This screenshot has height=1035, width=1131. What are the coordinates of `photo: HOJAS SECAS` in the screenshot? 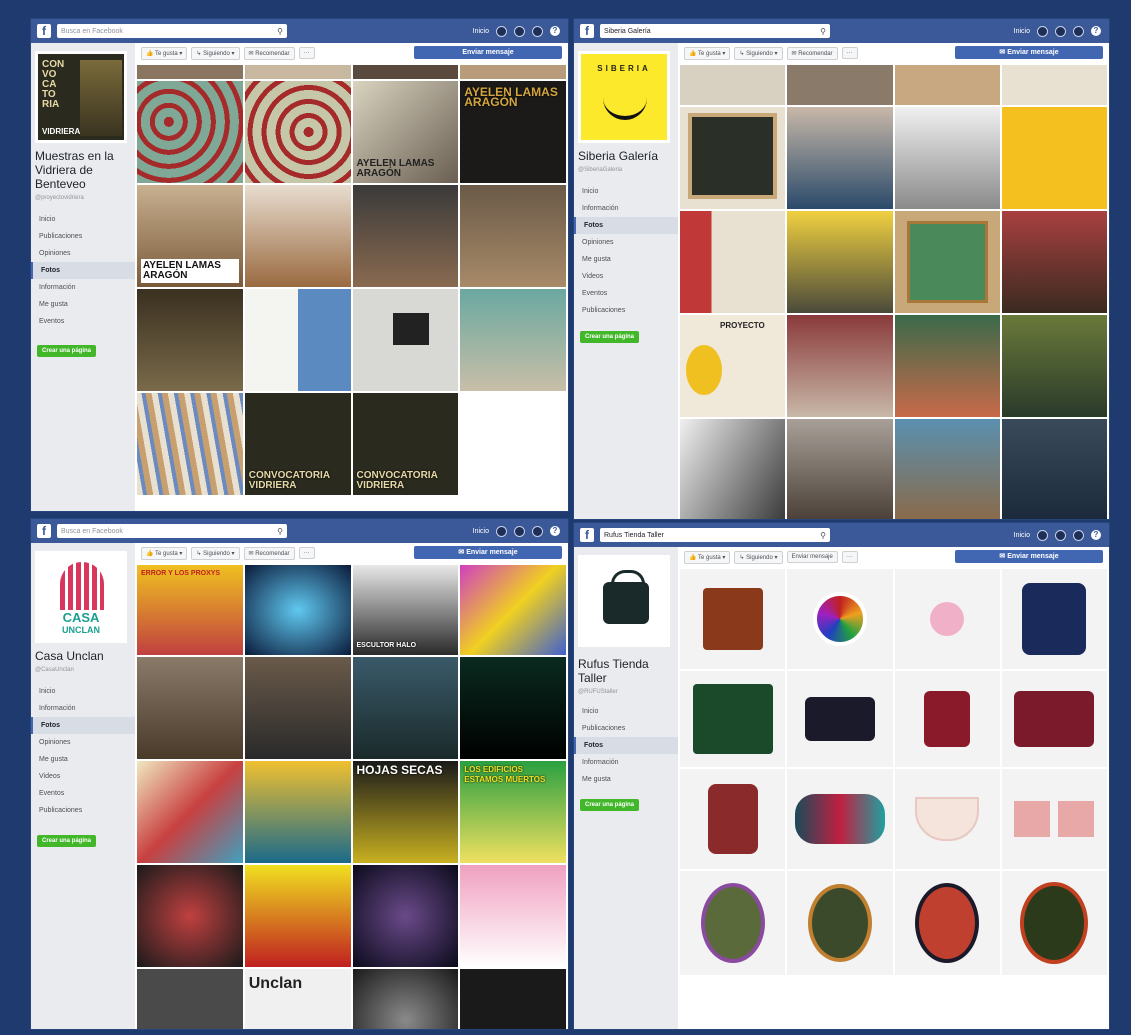 It's located at (405, 812).